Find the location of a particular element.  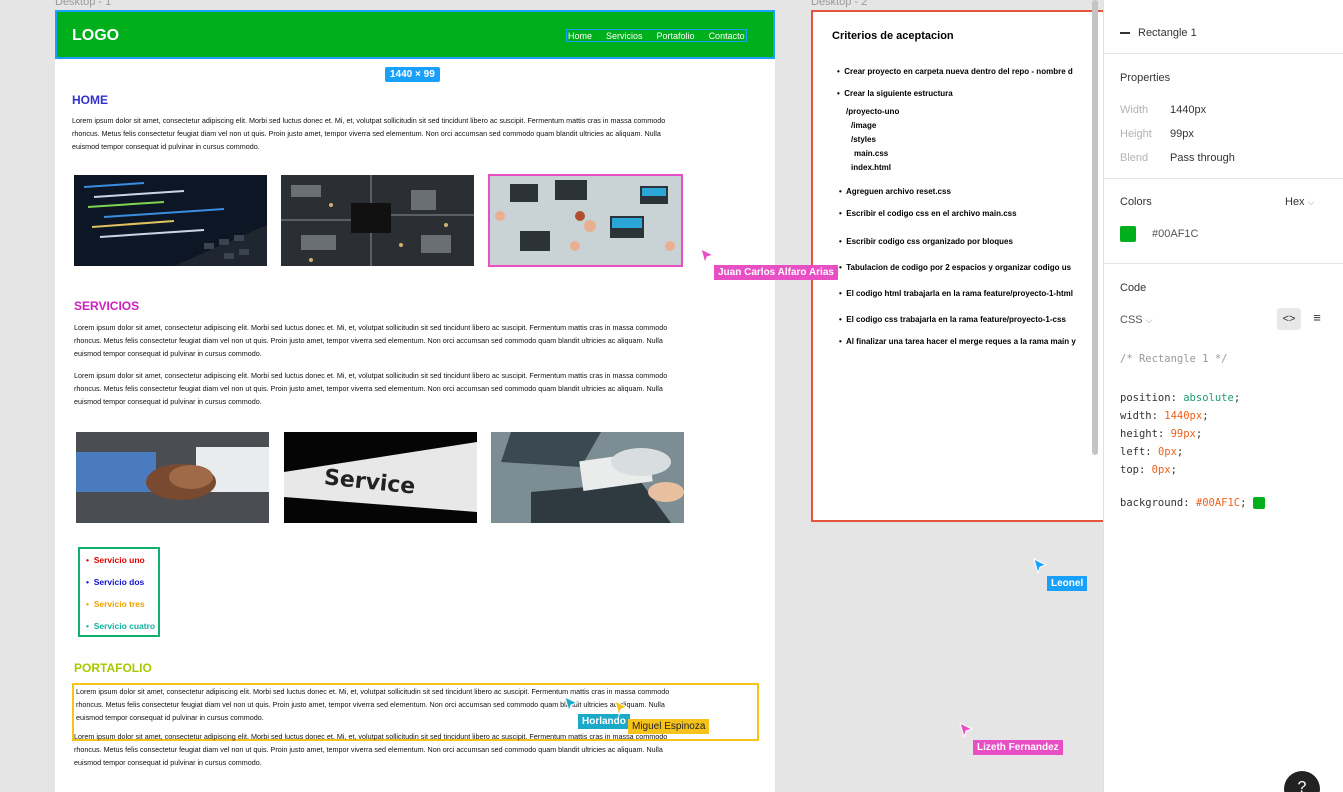

structure-styles: /styles is located at coordinates (863, 139).